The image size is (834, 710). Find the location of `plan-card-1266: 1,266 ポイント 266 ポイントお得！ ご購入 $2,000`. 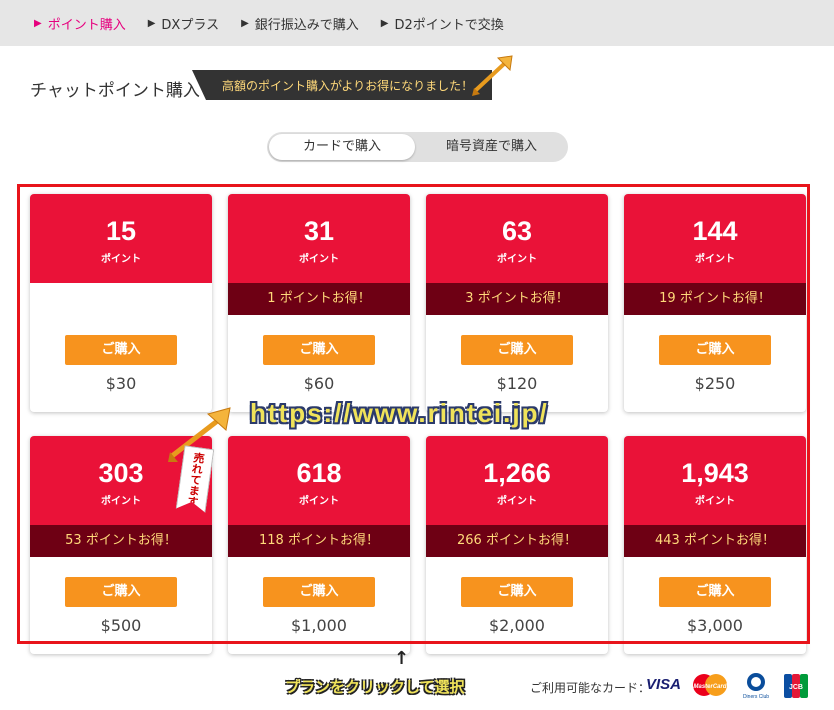

plan-card-1266: 1,266 ポイント 266 ポイントお得！ ご購入 $2,000 is located at coordinates (517, 545).